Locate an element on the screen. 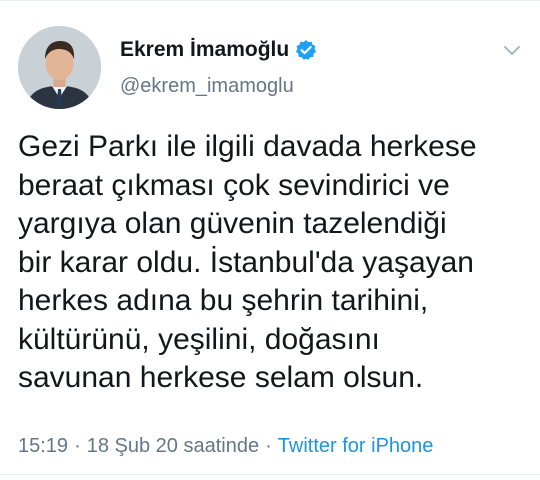  chevron-down-icon is located at coordinates (512, 50).